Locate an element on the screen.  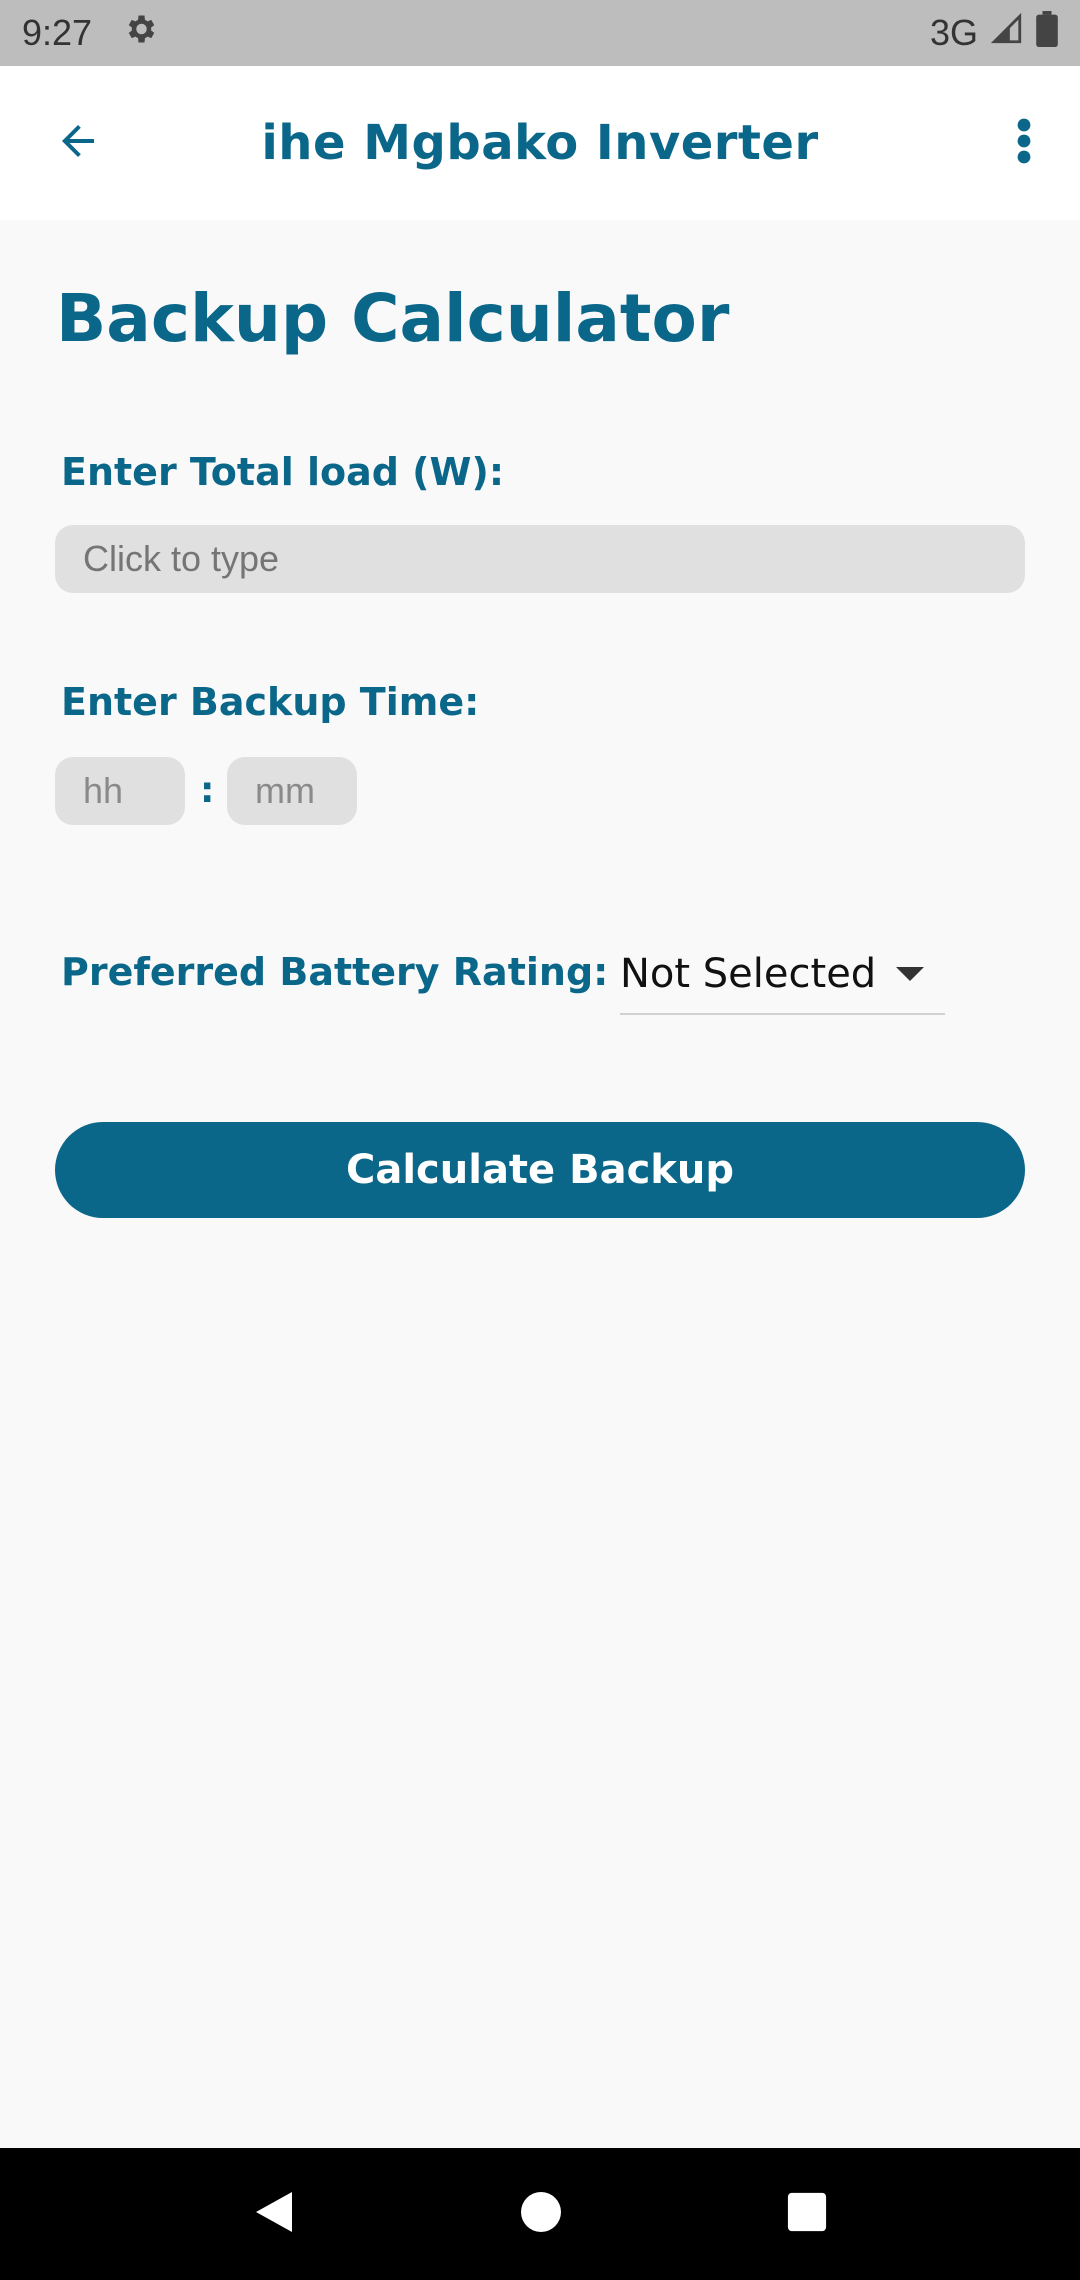
load-input: Click to type is located at coordinates (540, 559).